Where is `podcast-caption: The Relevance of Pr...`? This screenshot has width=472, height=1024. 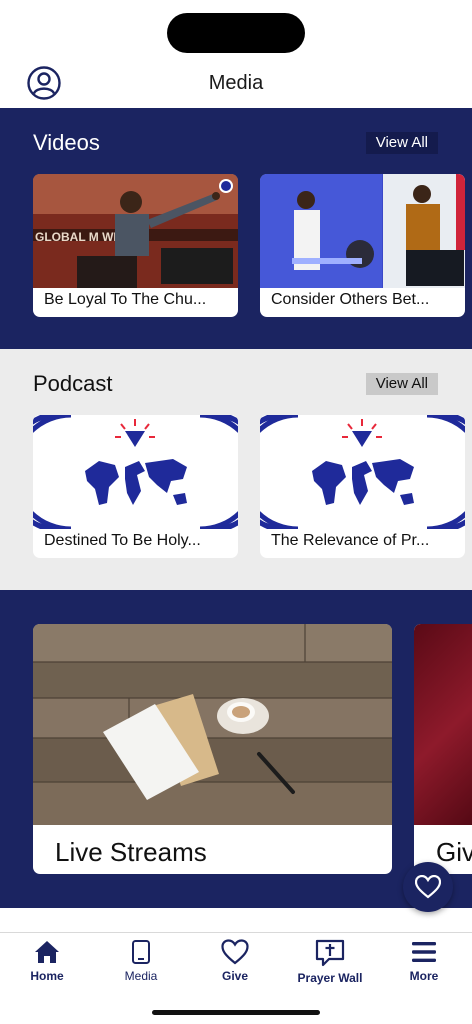
podcast-caption: The Relevance of Pr... is located at coordinates (350, 540).